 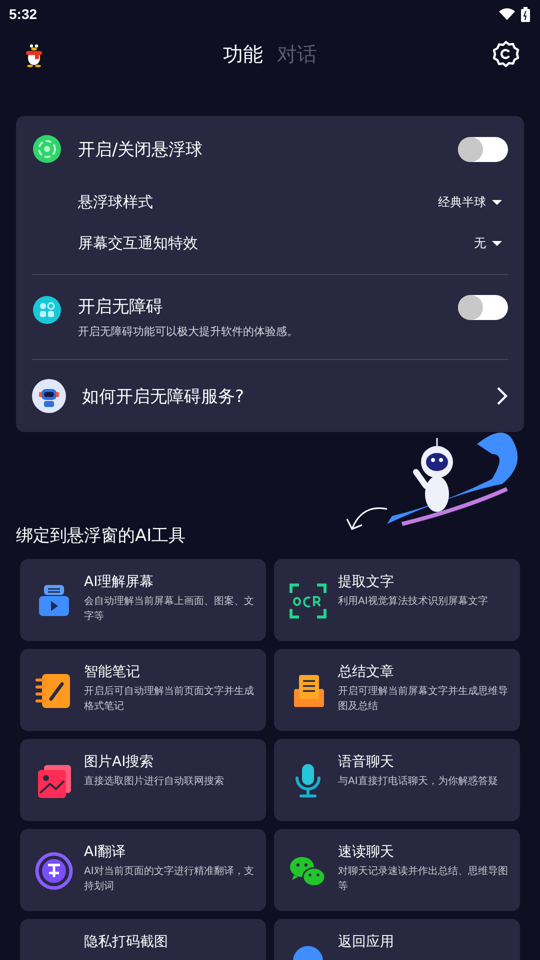 What do you see at coordinates (491, 243) in the screenshot?
I see `option-dropdown: 无` at bounding box center [491, 243].